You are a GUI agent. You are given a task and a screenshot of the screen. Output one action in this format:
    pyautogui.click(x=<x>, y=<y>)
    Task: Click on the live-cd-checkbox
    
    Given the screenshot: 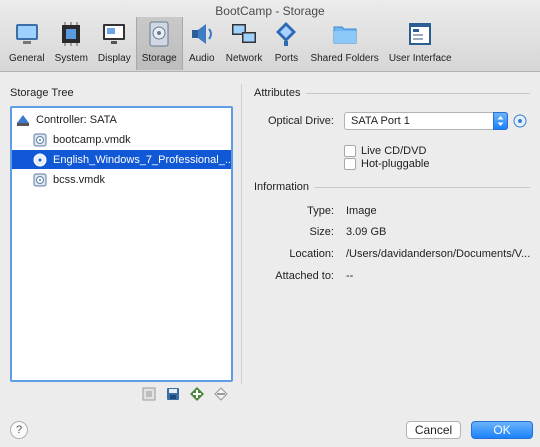 What is the action you would take?
    pyautogui.click(x=350, y=151)
    